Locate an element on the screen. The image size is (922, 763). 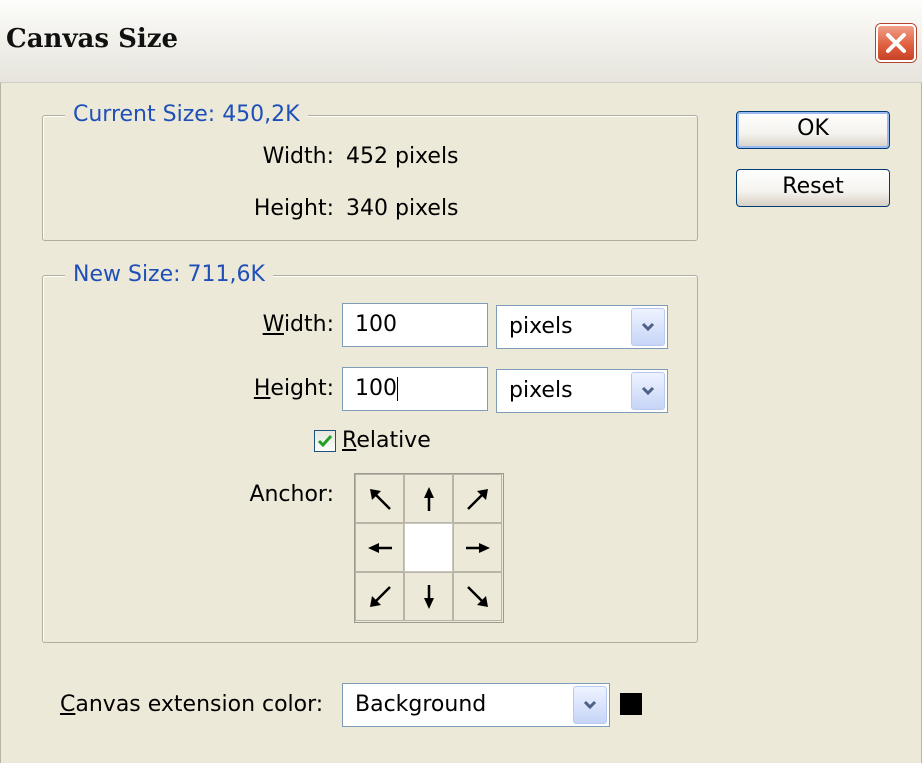
new-width-label: Width: is located at coordinates (267, 325).